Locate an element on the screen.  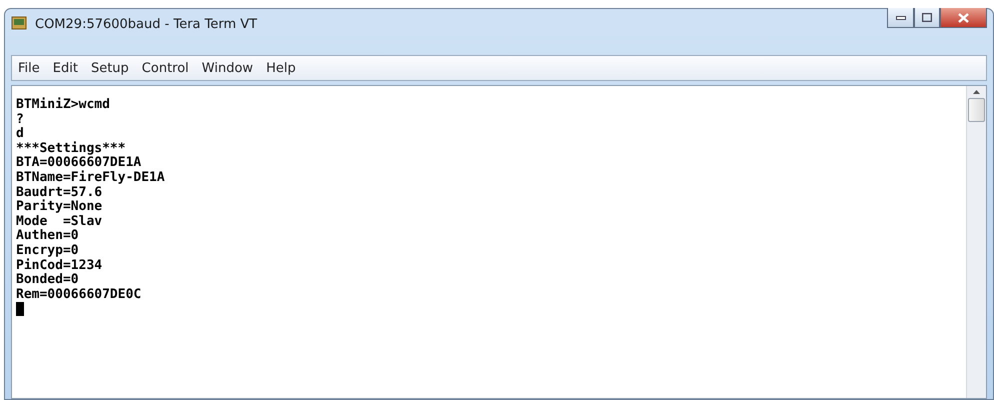
minimize-icon is located at coordinates (901, 18).